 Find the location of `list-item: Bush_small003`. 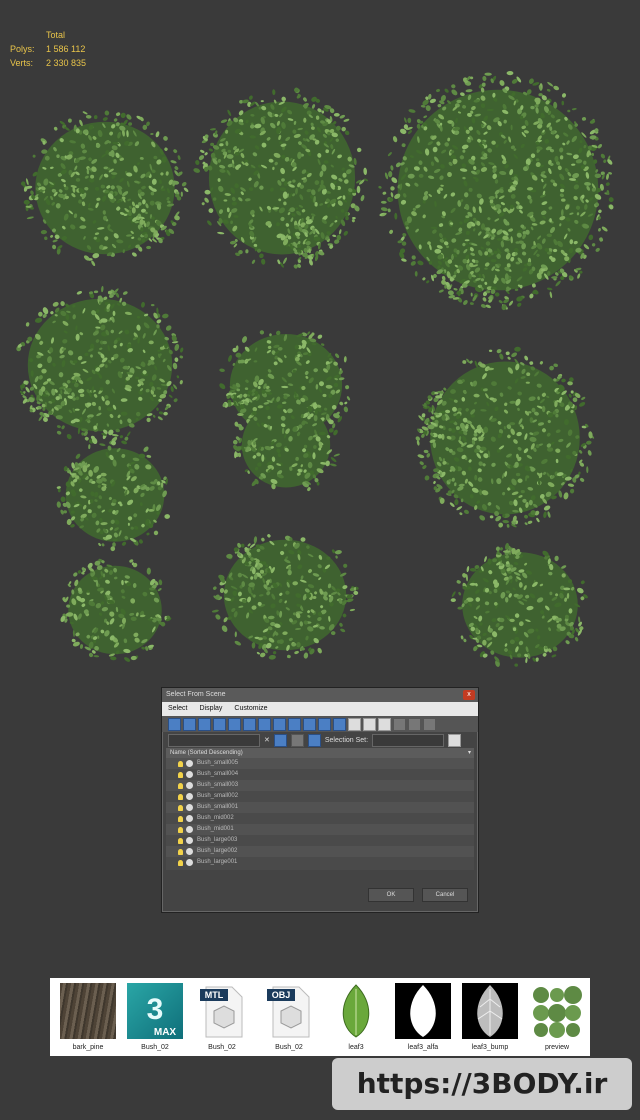

list-item: Bush_small003 is located at coordinates (320, 785).